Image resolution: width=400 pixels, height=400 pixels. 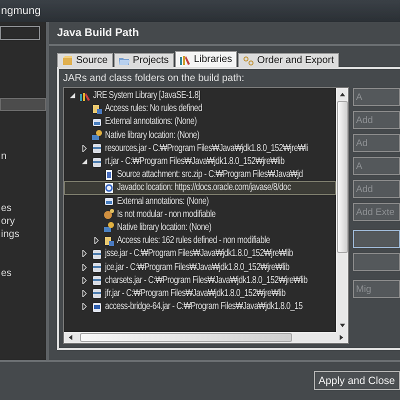 What do you see at coordinates (376, 239) in the screenshot?
I see `side-button` at bounding box center [376, 239].